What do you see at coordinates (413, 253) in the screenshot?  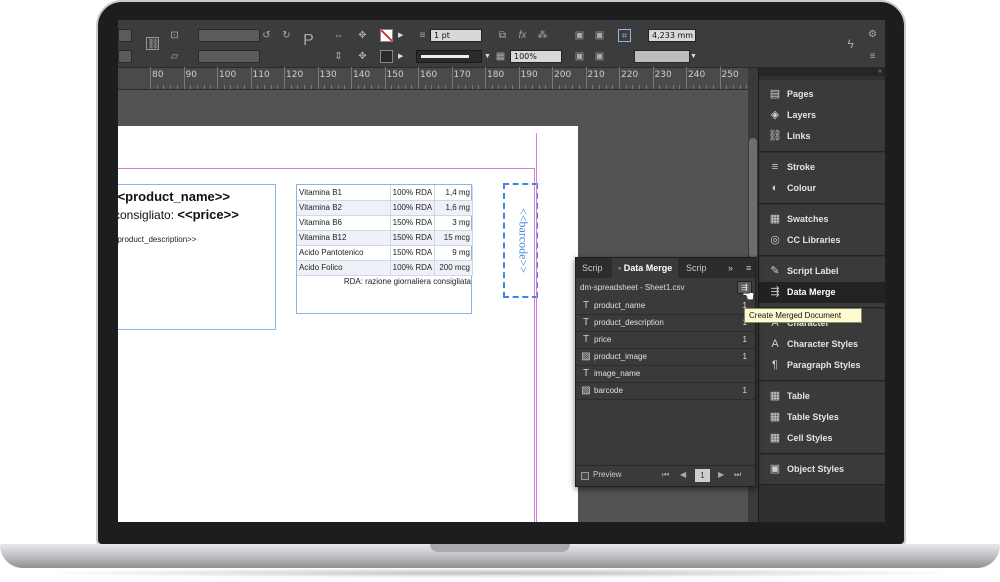 I see `table-cell: 150% RDA` at bounding box center [413, 253].